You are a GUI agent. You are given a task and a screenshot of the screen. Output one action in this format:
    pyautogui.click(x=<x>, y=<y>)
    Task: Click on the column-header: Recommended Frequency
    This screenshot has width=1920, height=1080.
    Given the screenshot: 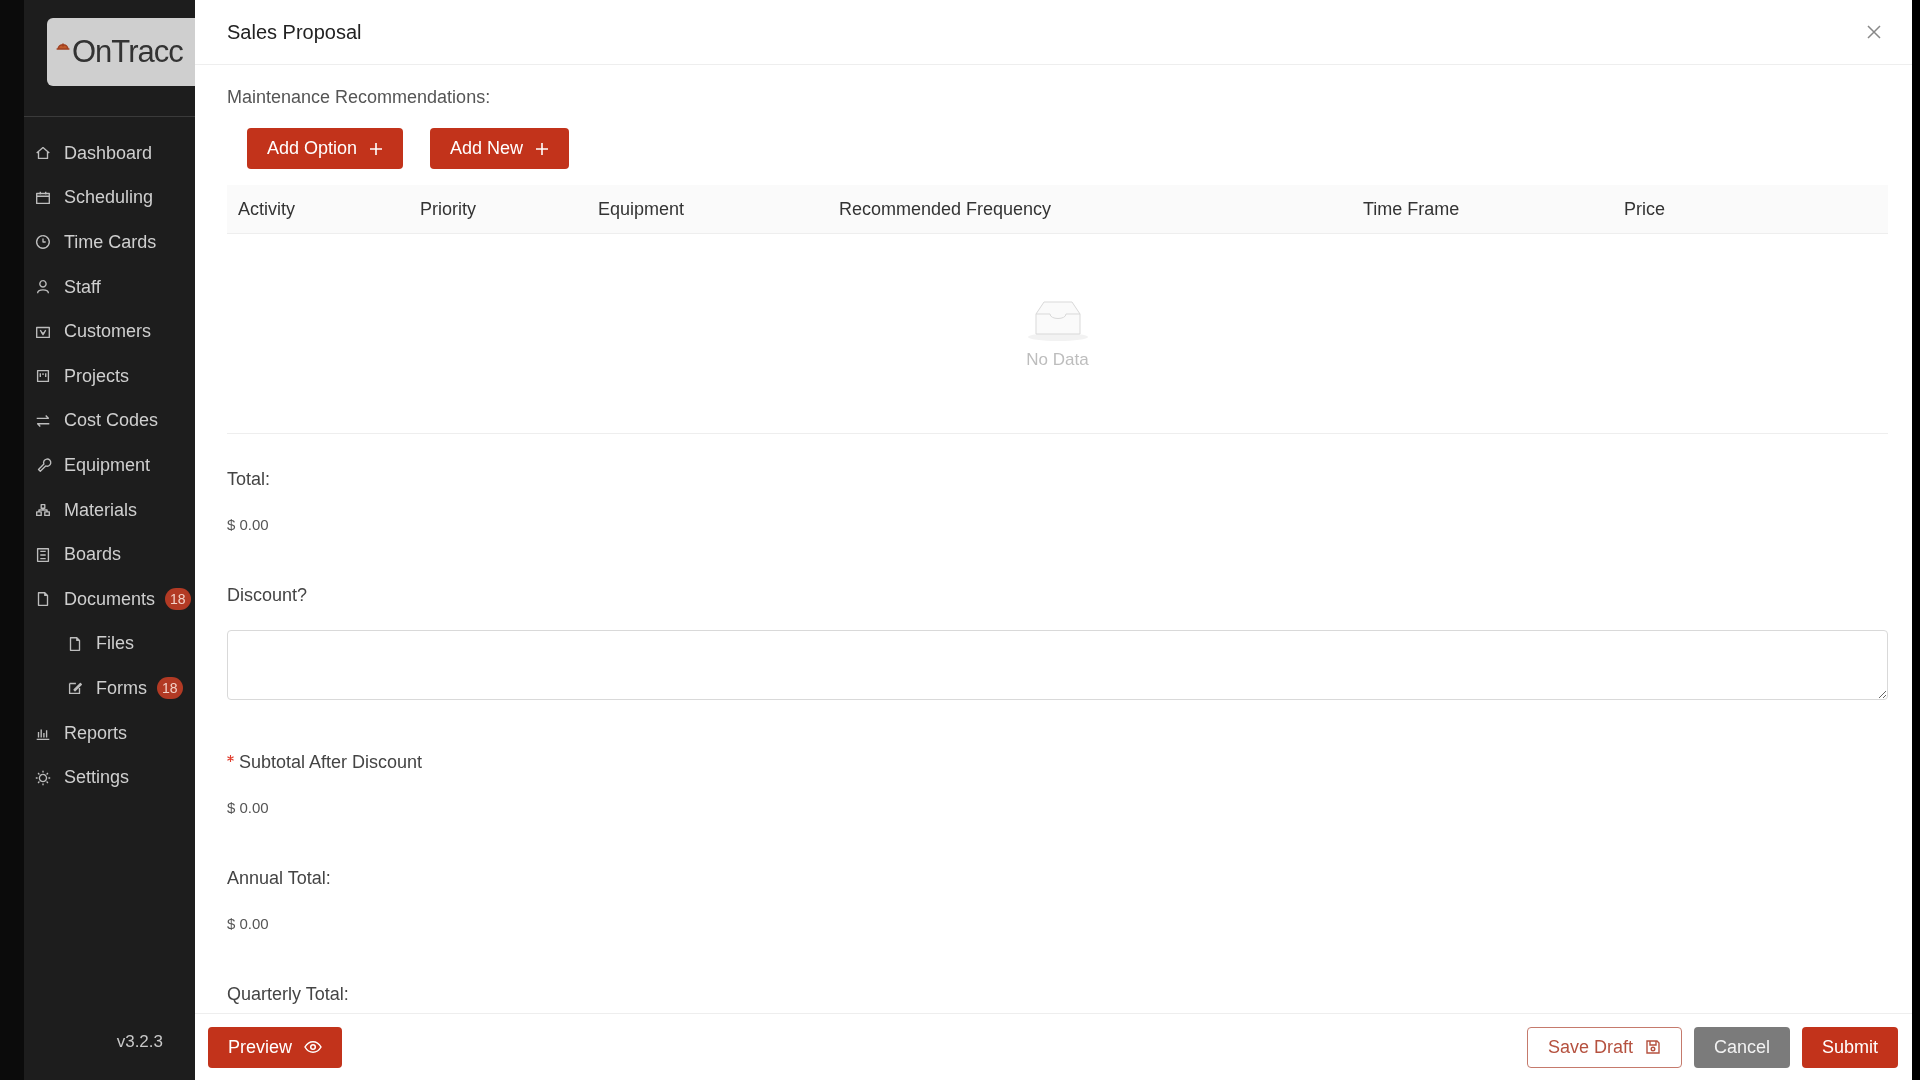 What is the action you would take?
    pyautogui.click(x=946, y=209)
    